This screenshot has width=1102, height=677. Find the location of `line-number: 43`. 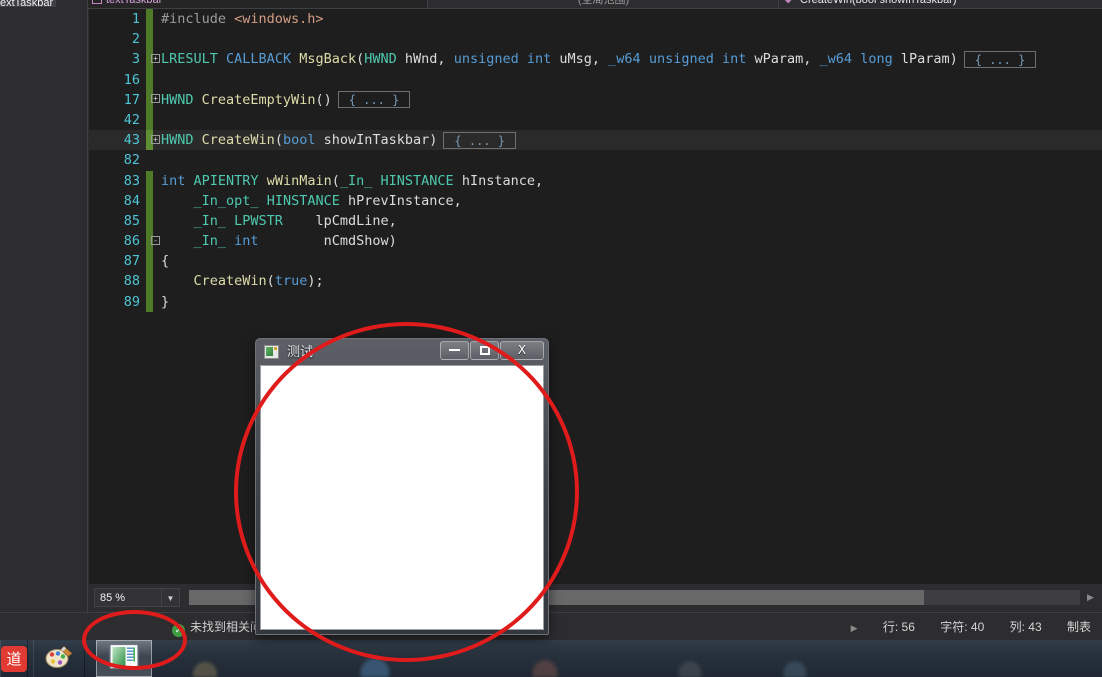

line-number: 43 is located at coordinates (131, 140).